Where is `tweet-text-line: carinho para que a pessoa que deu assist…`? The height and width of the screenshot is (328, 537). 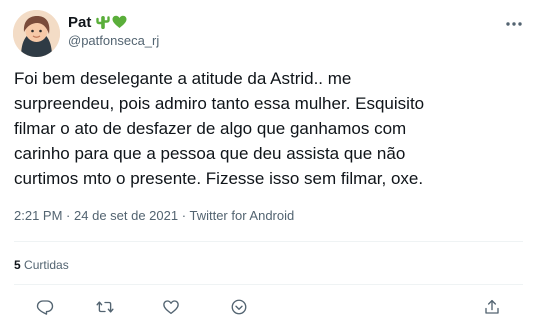
tweet-text-line: carinho para que a pessoa que deu assist… is located at coordinates (210, 153).